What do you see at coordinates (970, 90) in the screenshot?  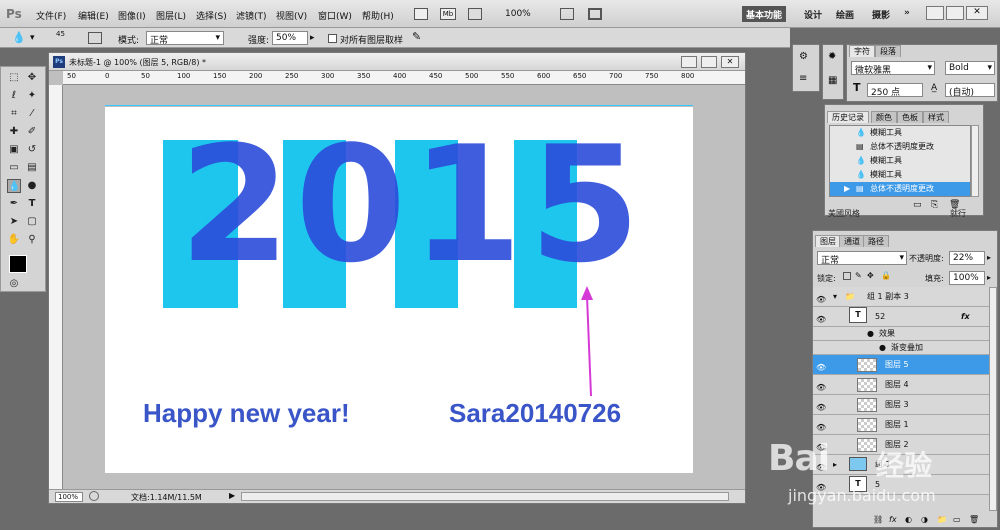 I see `leading-input: (自动)` at bounding box center [970, 90].